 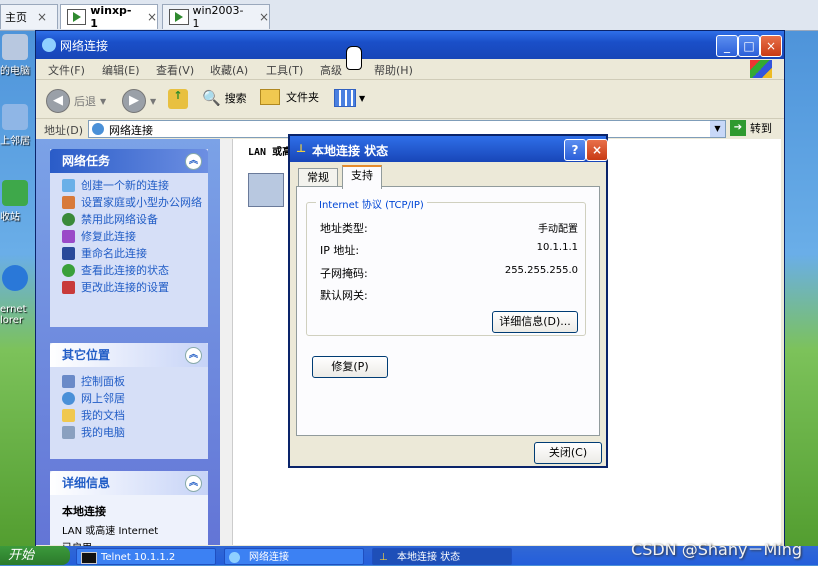 I want to click on lan-connection-icon, so click(x=266, y=190).